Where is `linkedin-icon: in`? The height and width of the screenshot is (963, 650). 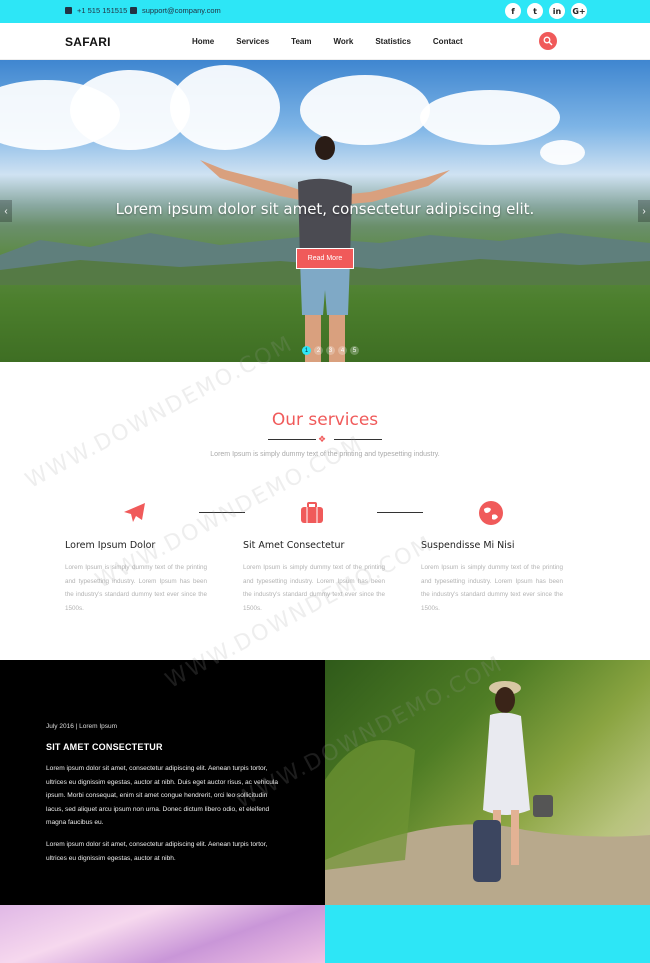
linkedin-icon: in is located at coordinates (557, 11).